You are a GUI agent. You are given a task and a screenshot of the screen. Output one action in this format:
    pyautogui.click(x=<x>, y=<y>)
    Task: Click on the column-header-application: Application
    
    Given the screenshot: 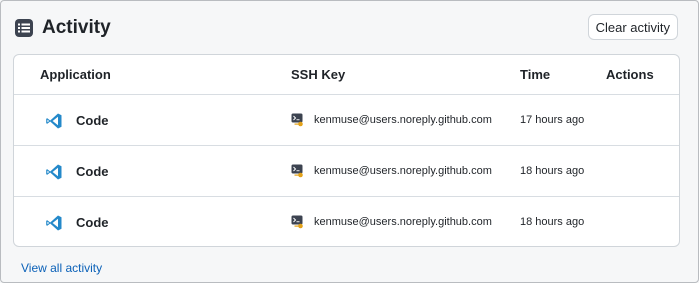 What is the action you would take?
    pyautogui.click(x=75, y=74)
    